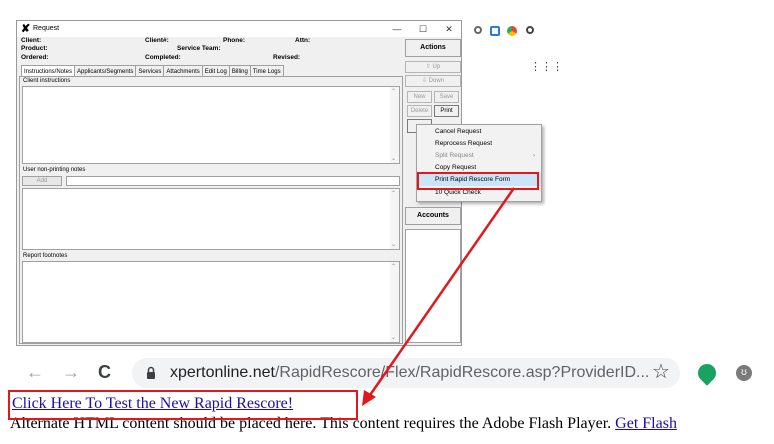 The image size is (774, 444). What do you see at coordinates (183, 70) in the screenshot?
I see `tab-attachments: Attachments` at bounding box center [183, 70].